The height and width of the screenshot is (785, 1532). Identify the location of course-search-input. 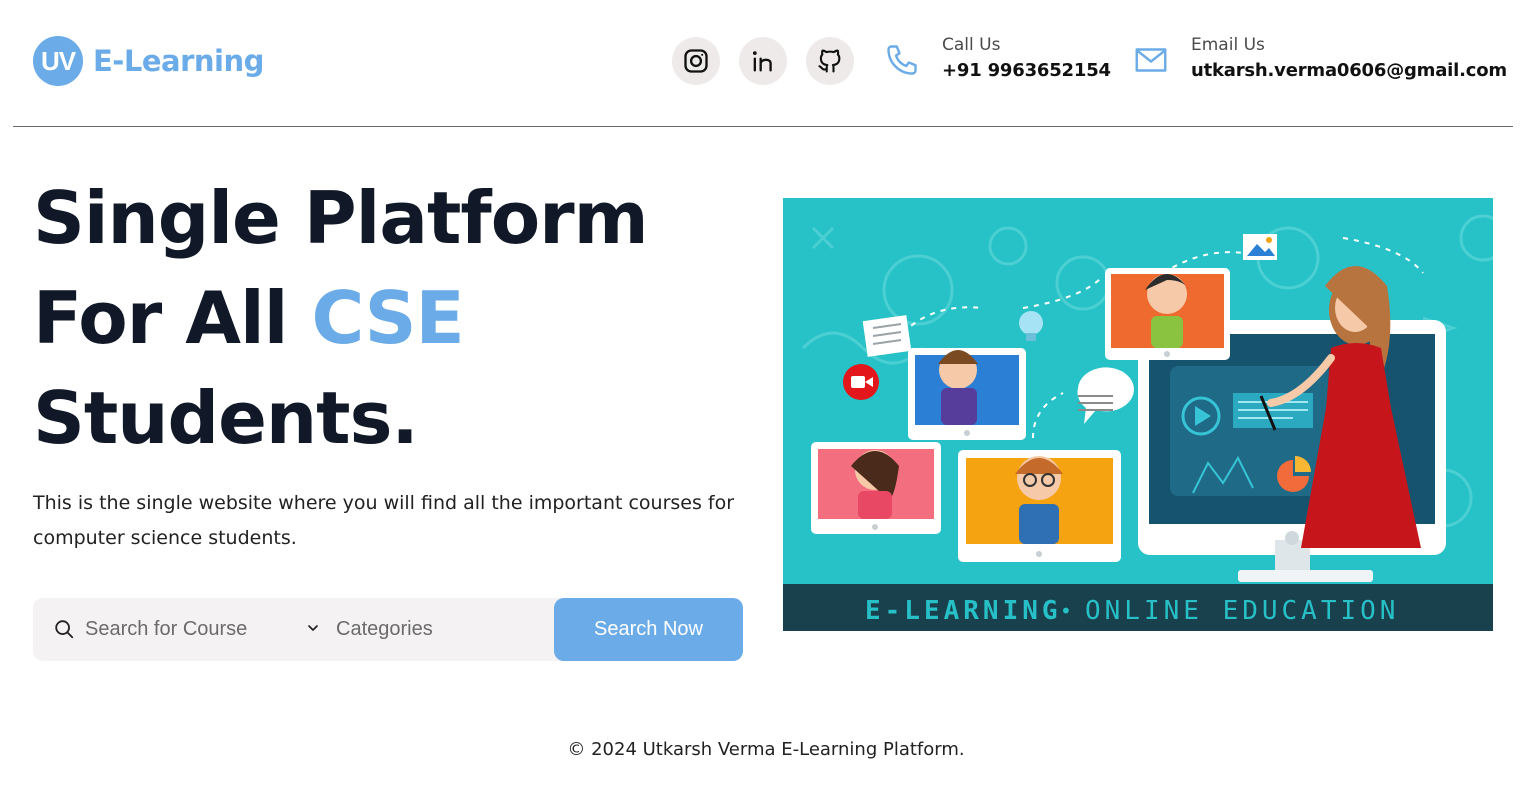
(190, 629).